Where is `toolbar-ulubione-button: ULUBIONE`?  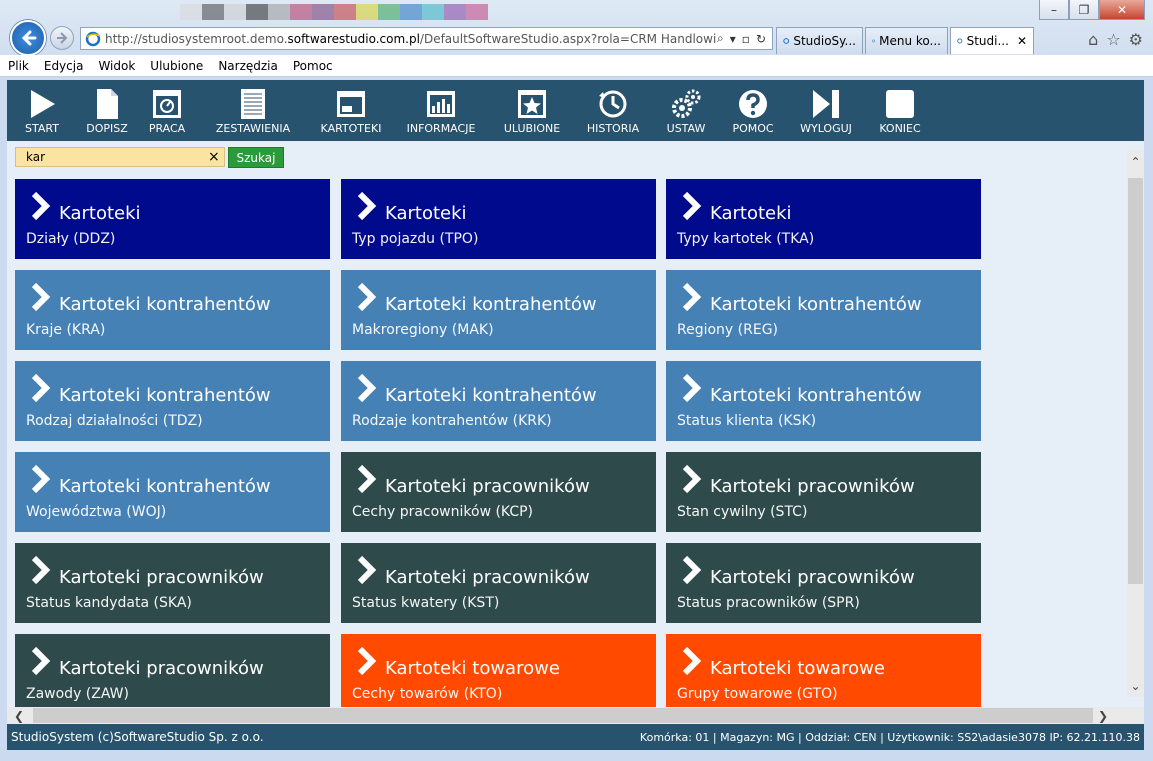
toolbar-ulubione-button: ULUBIONE is located at coordinates (532, 110).